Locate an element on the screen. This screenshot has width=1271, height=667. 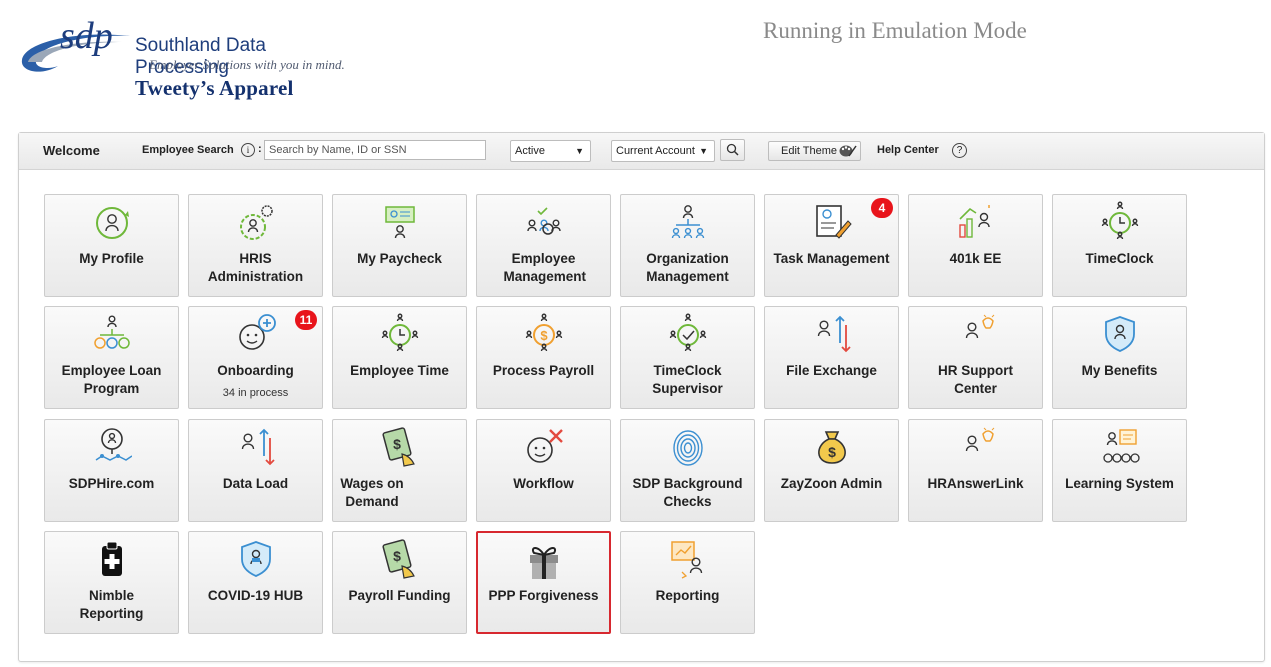
tile-learning-system: Learning System is located at coordinates (1119, 470).